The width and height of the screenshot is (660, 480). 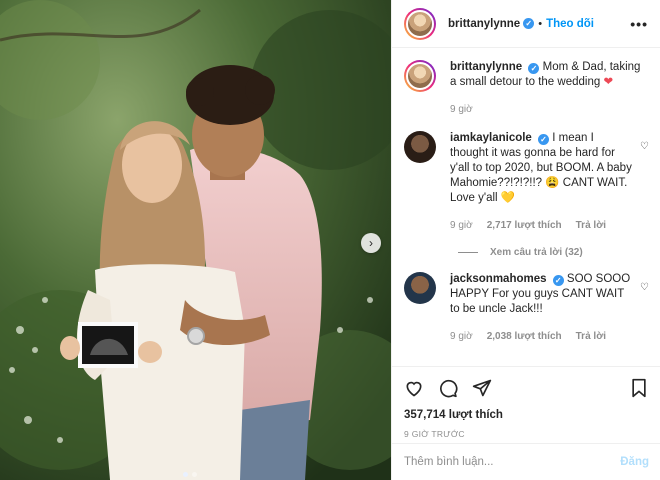 What do you see at coordinates (498, 279) in the screenshot?
I see `comment-username: jacksonmahomes` at bounding box center [498, 279].